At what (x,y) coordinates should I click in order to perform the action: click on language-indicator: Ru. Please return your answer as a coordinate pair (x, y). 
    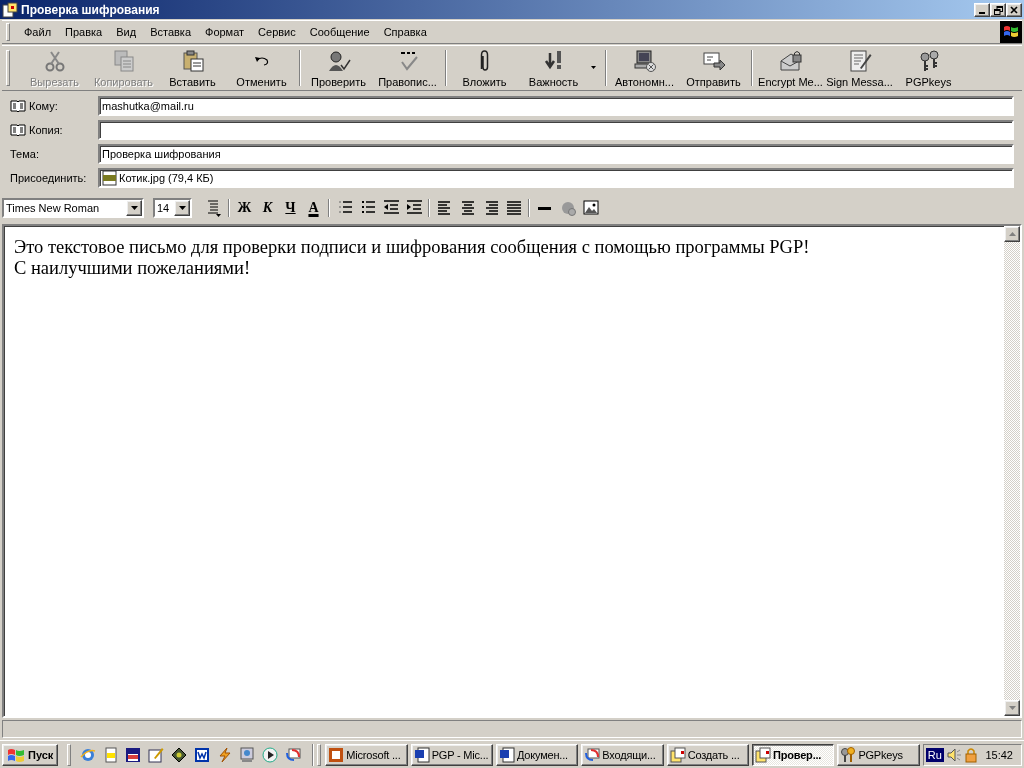
    Looking at the image, I should click on (934, 754).